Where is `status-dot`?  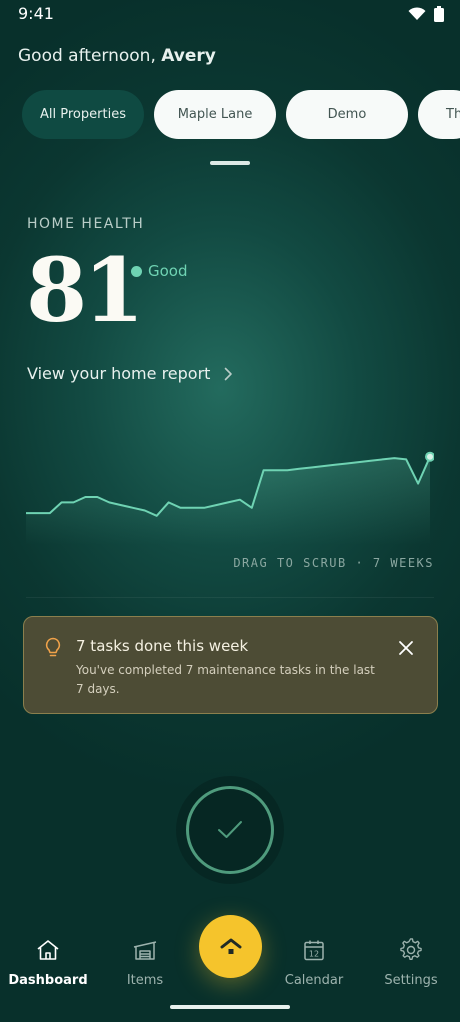 status-dot is located at coordinates (136, 271).